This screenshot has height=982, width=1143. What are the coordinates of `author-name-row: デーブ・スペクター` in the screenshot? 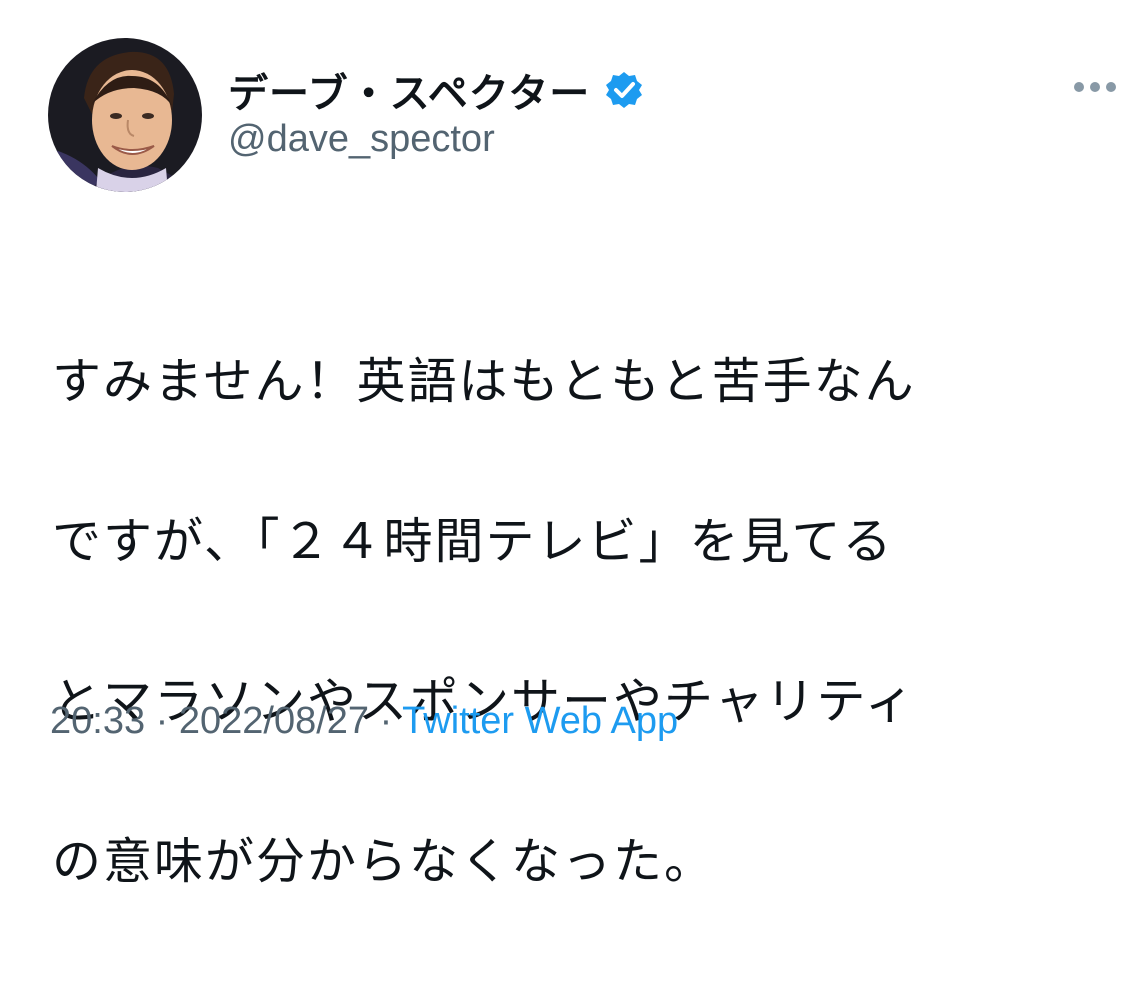 It's located at (436, 90).